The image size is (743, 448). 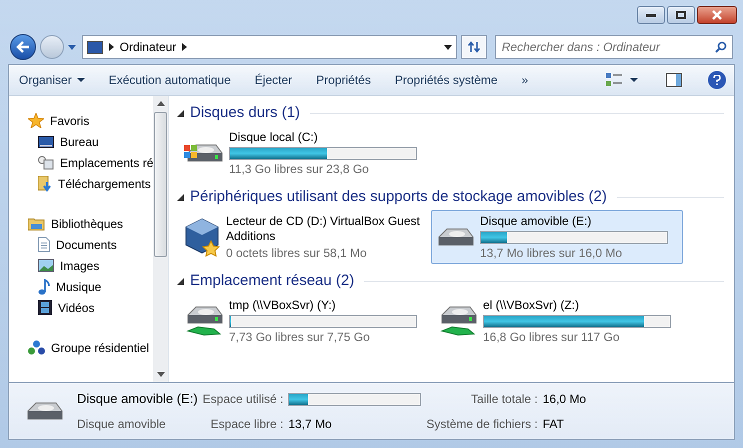 What do you see at coordinates (46, 265) in the screenshot?
I see `picture-icon` at bounding box center [46, 265].